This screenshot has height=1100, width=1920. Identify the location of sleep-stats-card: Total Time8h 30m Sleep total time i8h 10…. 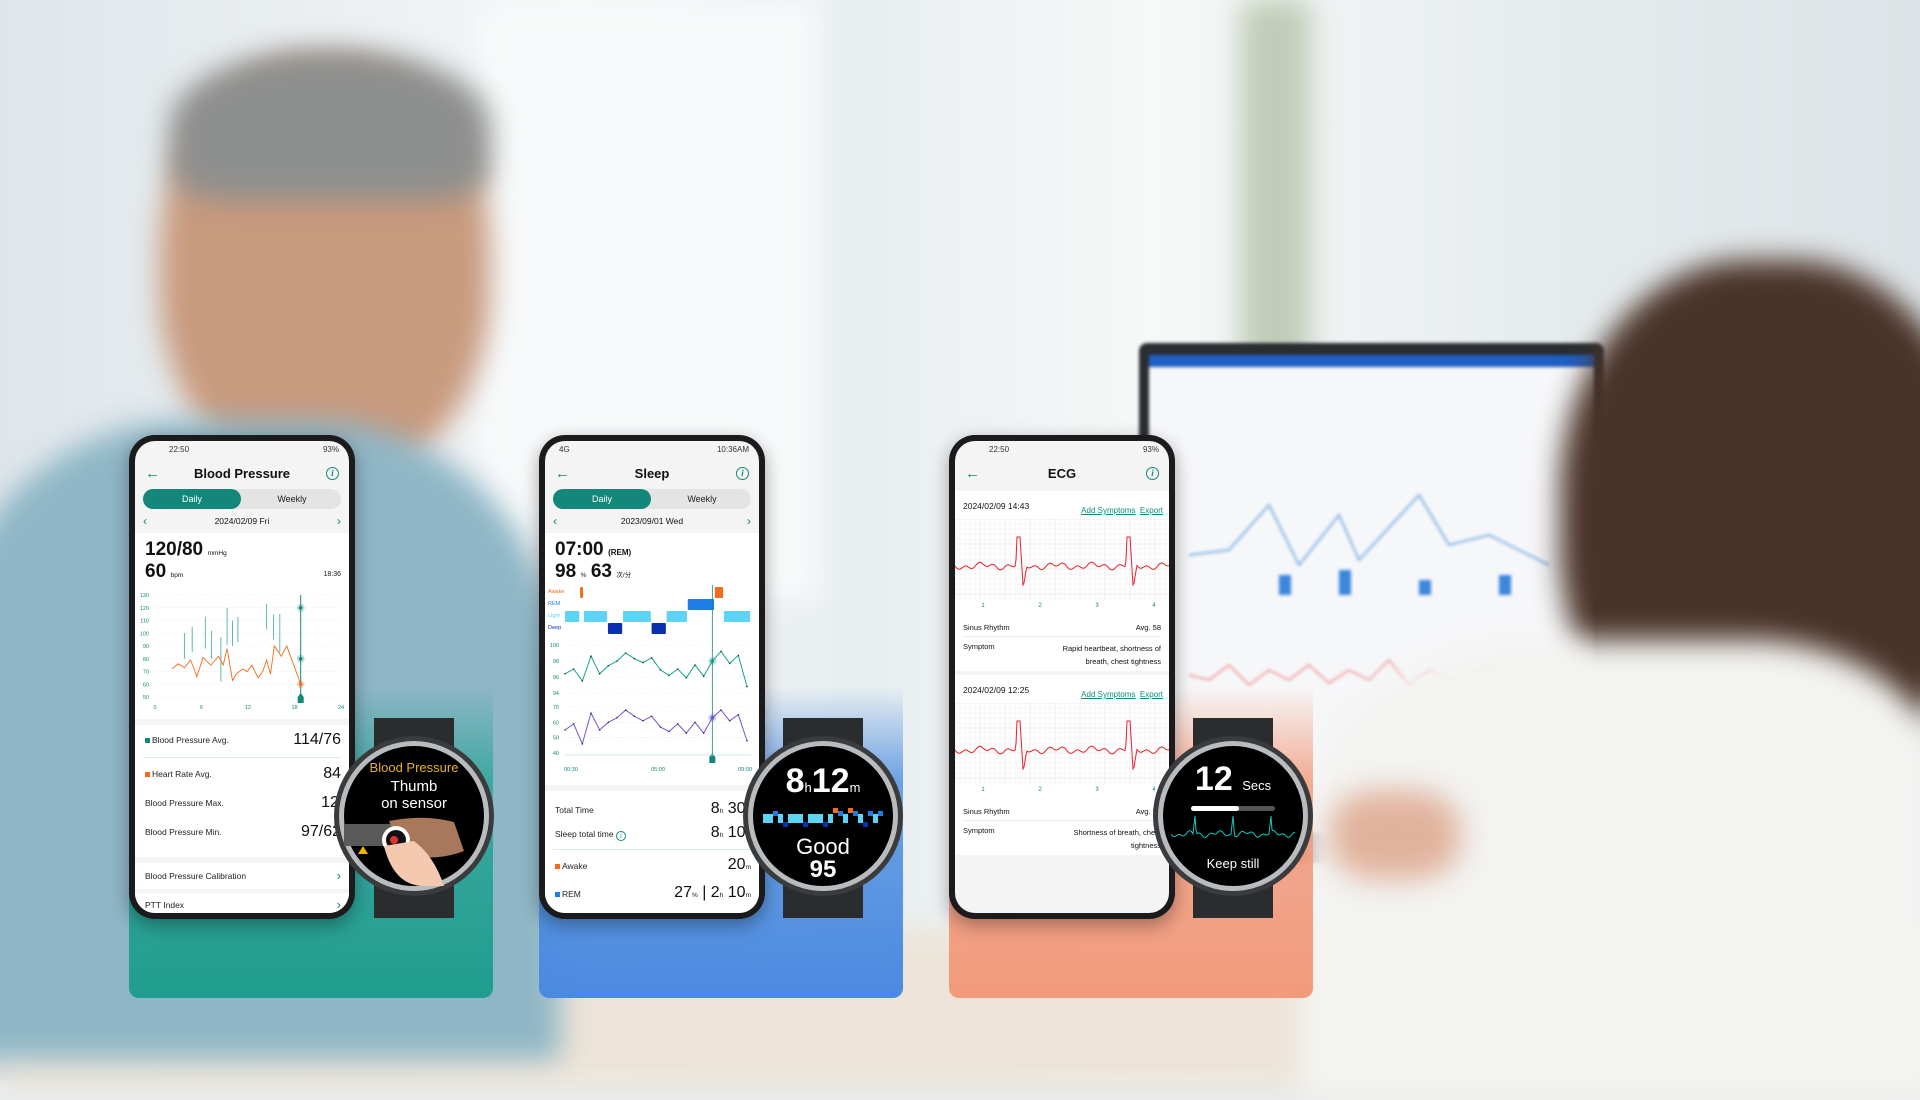
(652, 852).